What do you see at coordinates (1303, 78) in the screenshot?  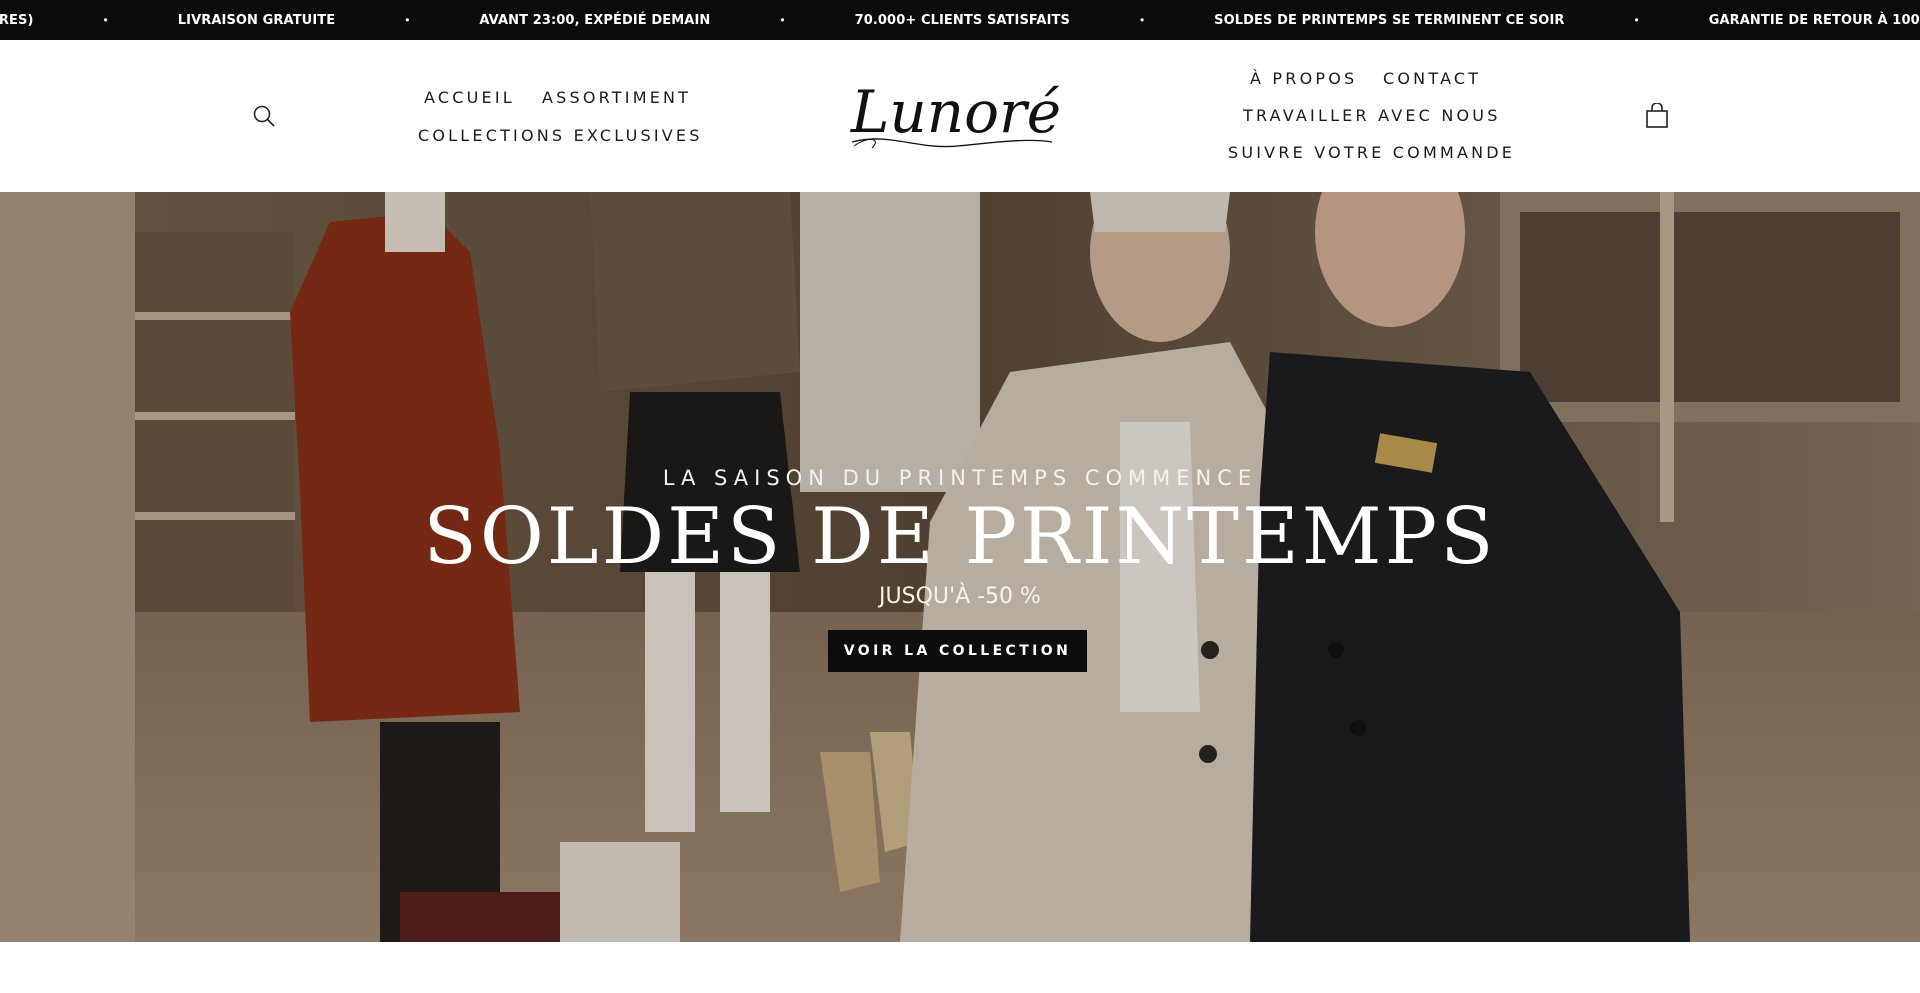 I see `nav-link-a-propos: À PROPOS` at bounding box center [1303, 78].